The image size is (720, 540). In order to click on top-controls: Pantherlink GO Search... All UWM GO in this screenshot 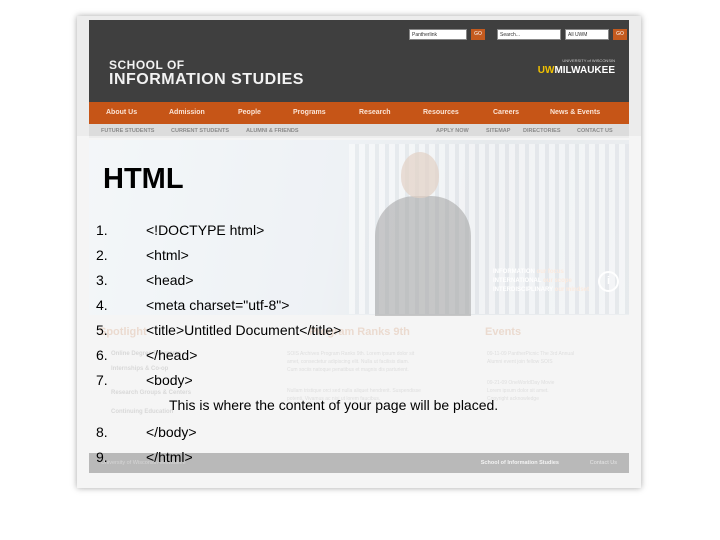, I will do `click(518, 35)`.